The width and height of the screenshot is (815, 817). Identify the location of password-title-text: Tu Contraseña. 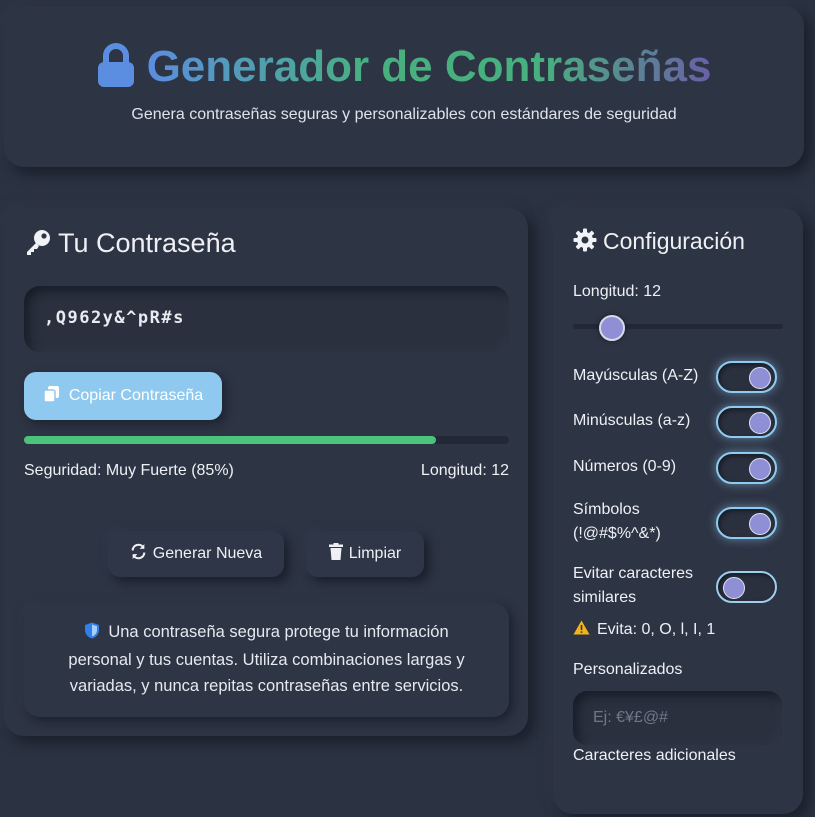
(147, 243).